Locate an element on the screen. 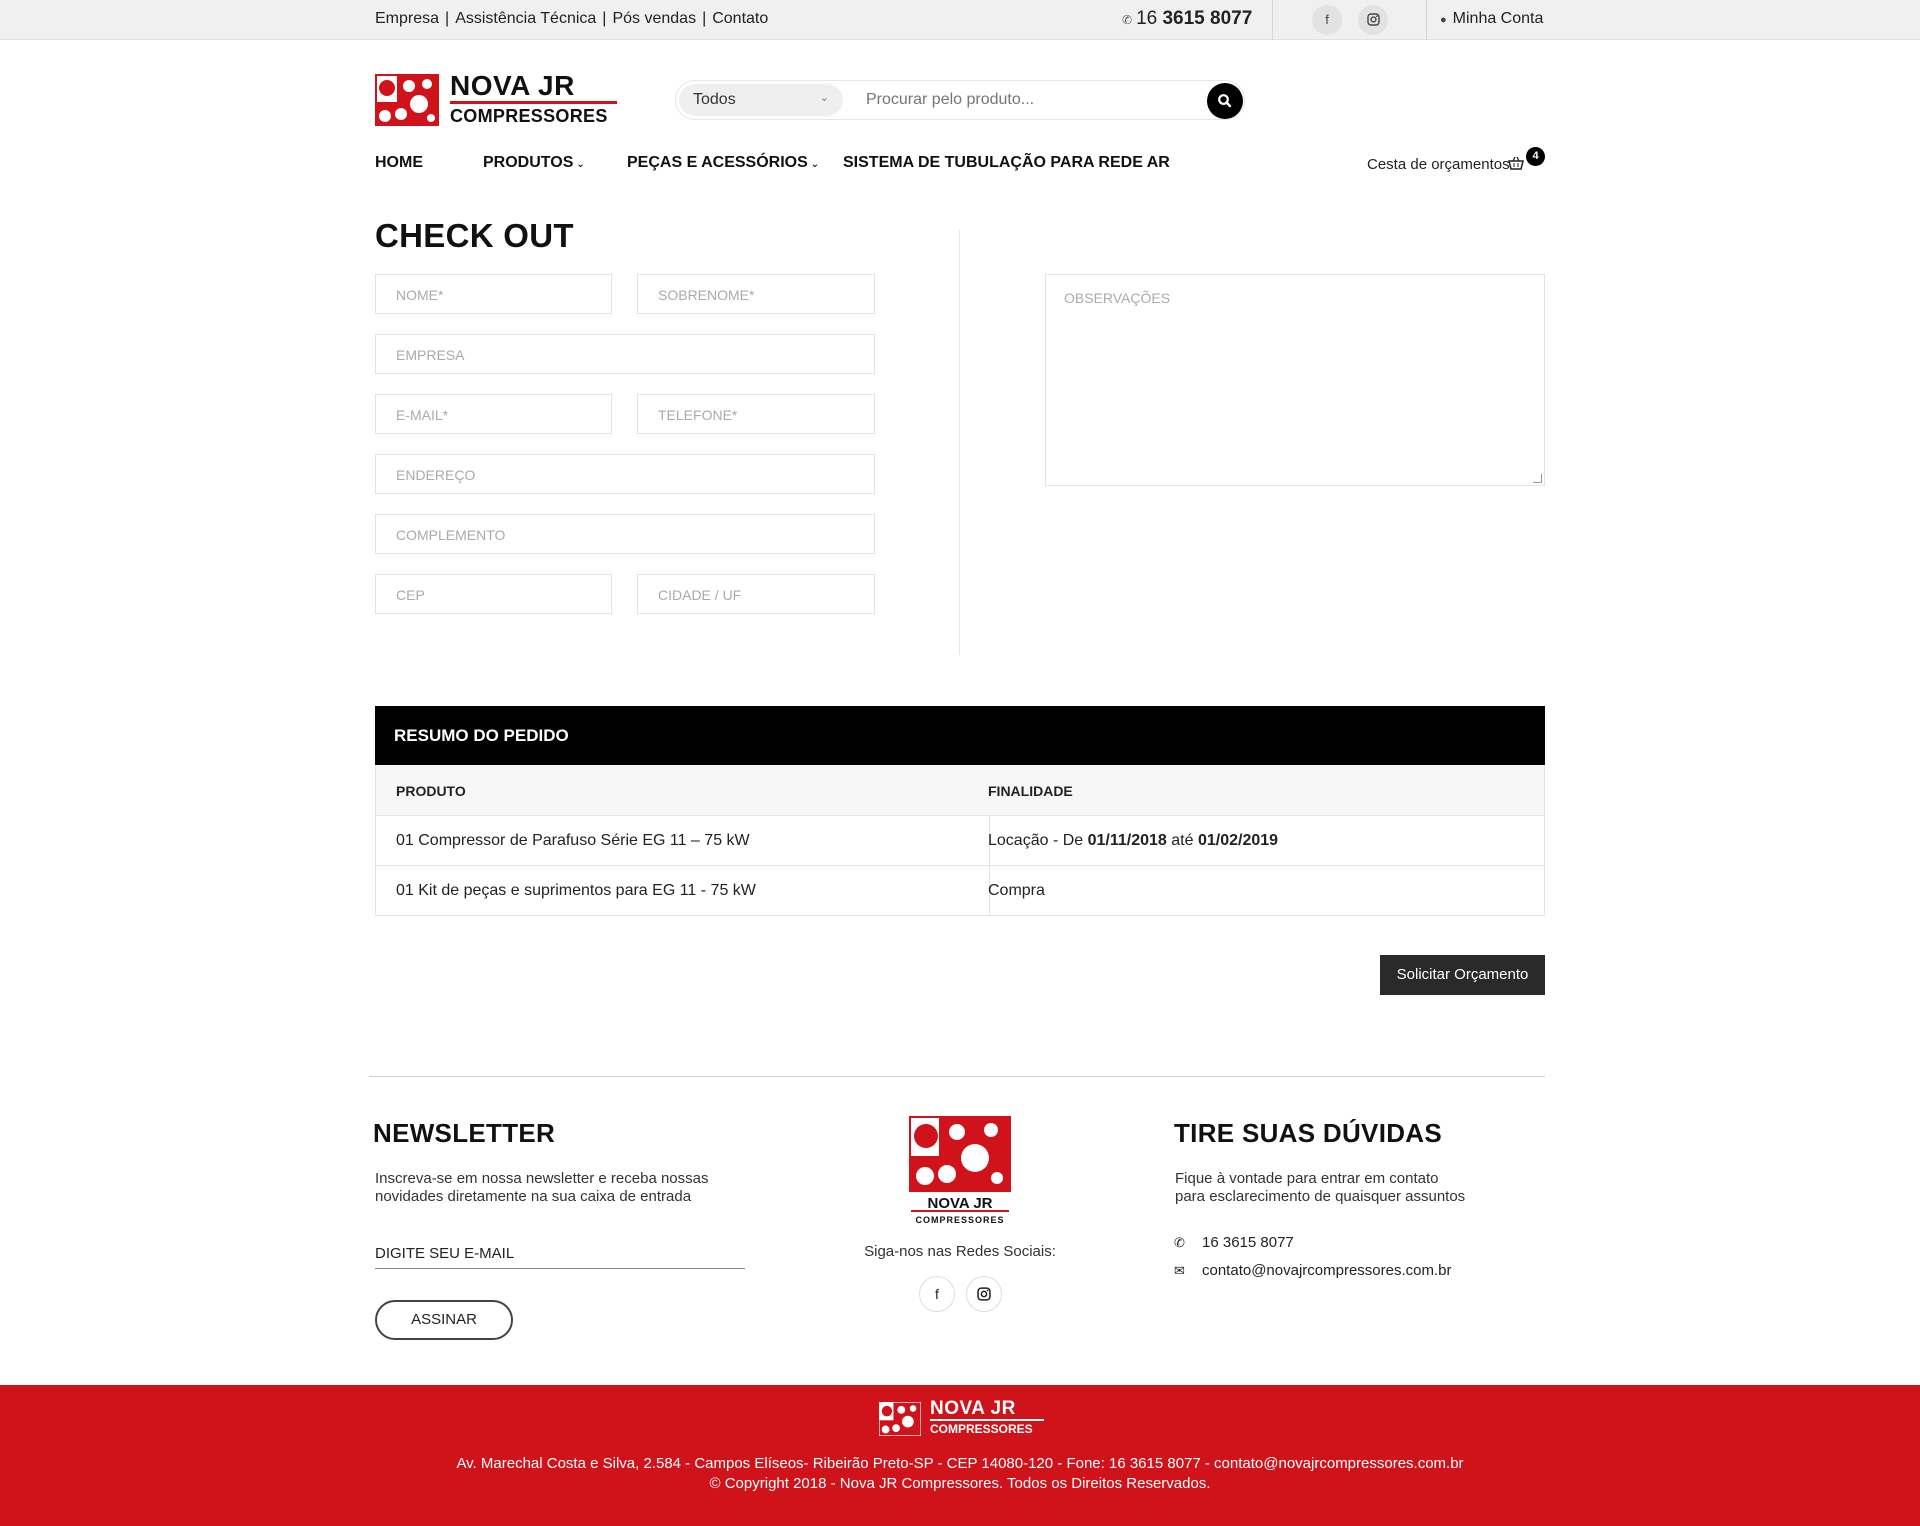 This screenshot has height=1526, width=1920. site-logo: NOVA JR COMPRESSORES is located at coordinates (496, 99).